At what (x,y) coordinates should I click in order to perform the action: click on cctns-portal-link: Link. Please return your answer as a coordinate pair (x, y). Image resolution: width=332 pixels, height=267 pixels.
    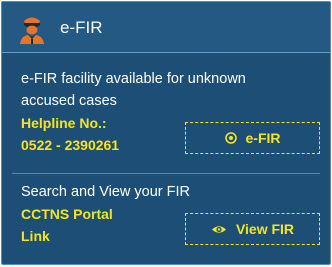
    Looking at the image, I should click on (35, 236).